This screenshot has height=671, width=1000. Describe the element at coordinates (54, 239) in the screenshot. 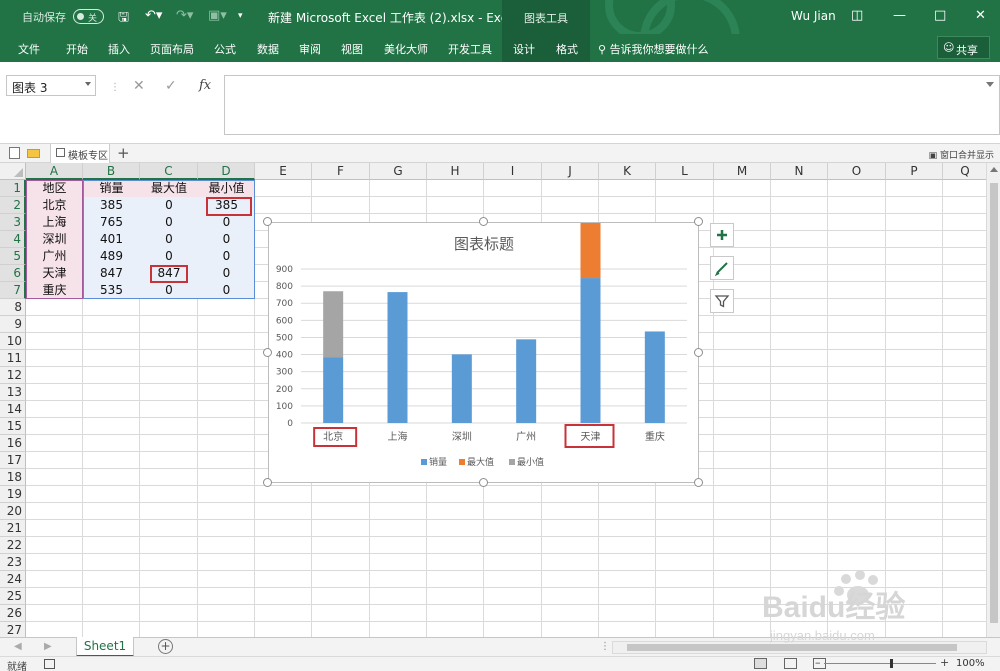

I see `table-cell: 深圳` at that location.